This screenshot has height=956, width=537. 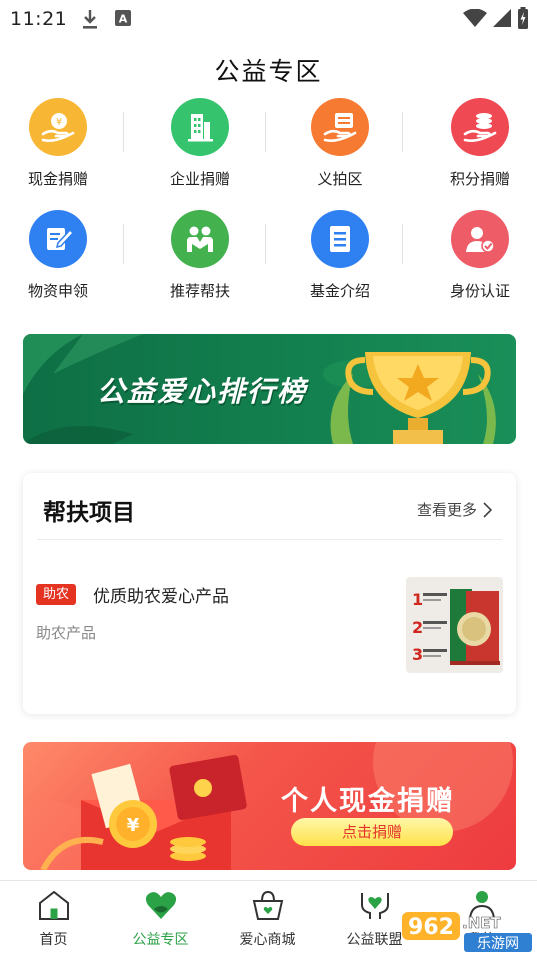 What do you see at coordinates (39, 19) in the screenshot?
I see `status-time: 11:21` at bounding box center [39, 19].